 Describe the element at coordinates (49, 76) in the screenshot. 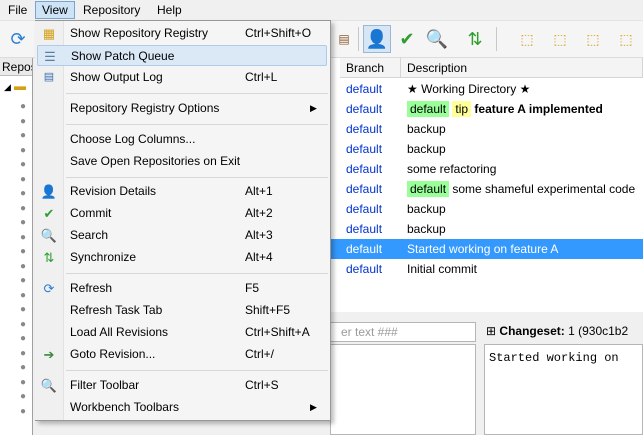

I see `output-log-icon: ▤` at that location.